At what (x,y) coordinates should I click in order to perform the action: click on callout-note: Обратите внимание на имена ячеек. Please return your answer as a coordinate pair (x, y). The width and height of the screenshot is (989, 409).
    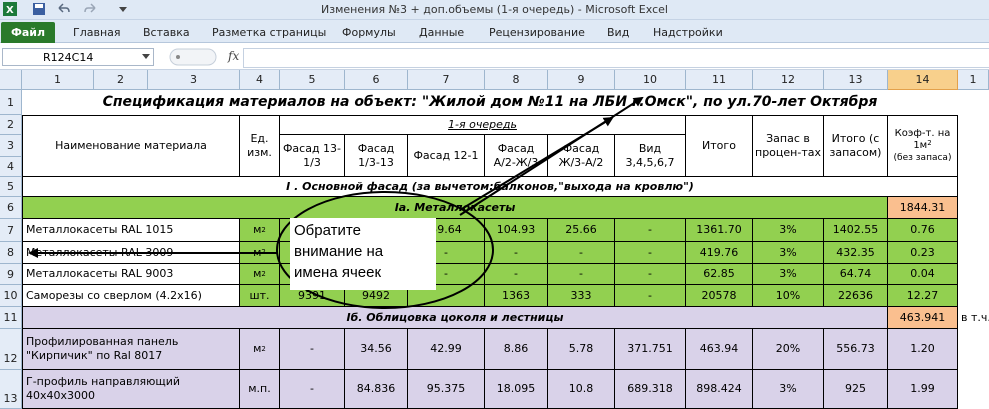
    Looking at the image, I should click on (363, 254).